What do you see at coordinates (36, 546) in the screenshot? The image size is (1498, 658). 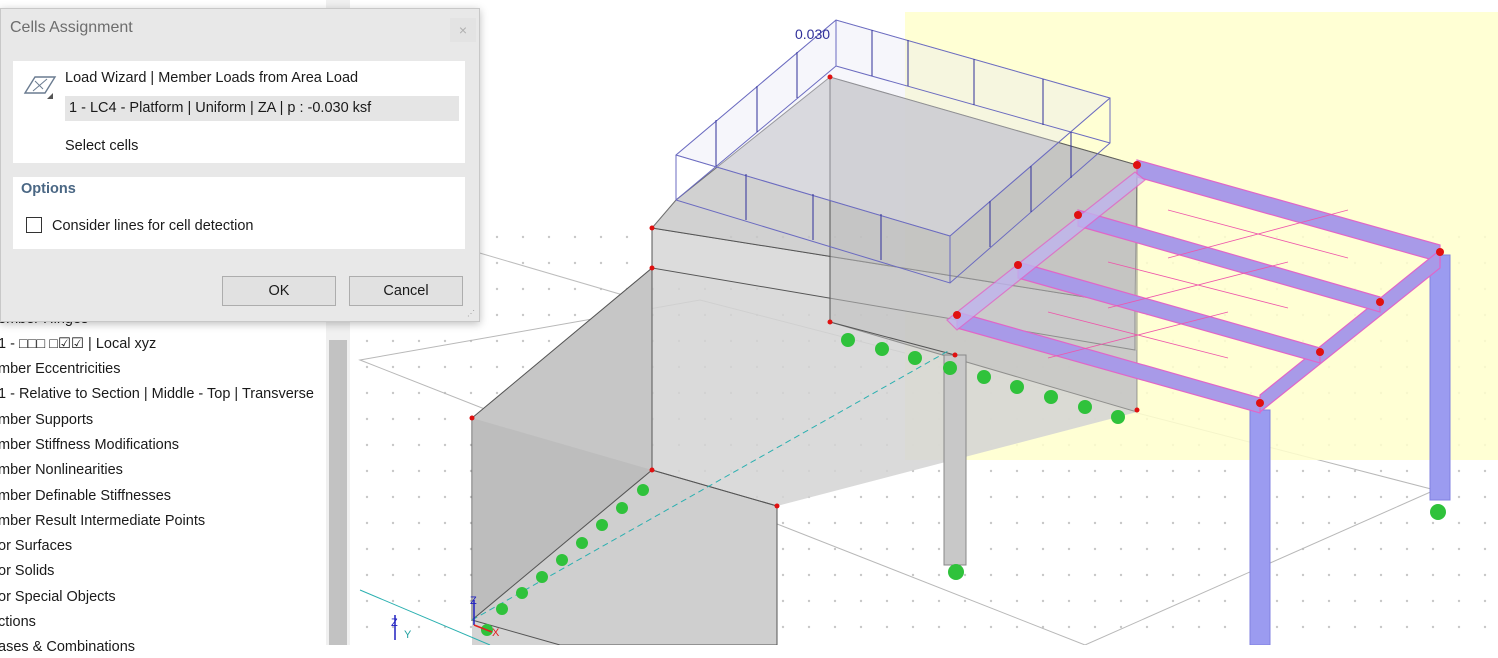 I see `tree-item: or Surfaces` at bounding box center [36, 546].